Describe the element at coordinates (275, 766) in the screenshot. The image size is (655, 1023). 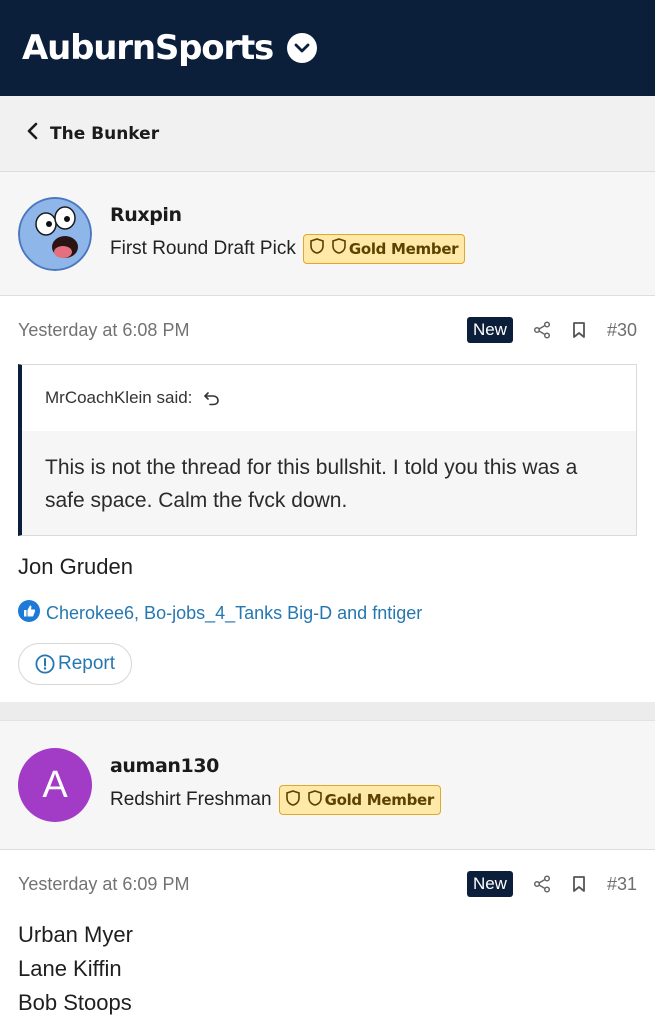
I see `username: auman130` at that location.